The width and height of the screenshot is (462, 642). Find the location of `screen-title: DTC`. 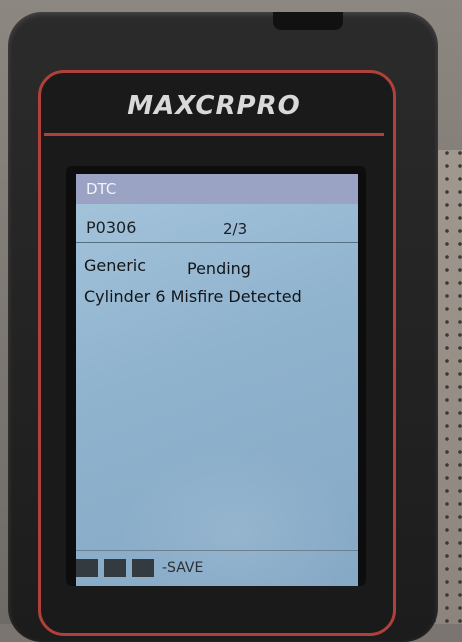

screen-title: DTC is located at coordinates (101, 189).